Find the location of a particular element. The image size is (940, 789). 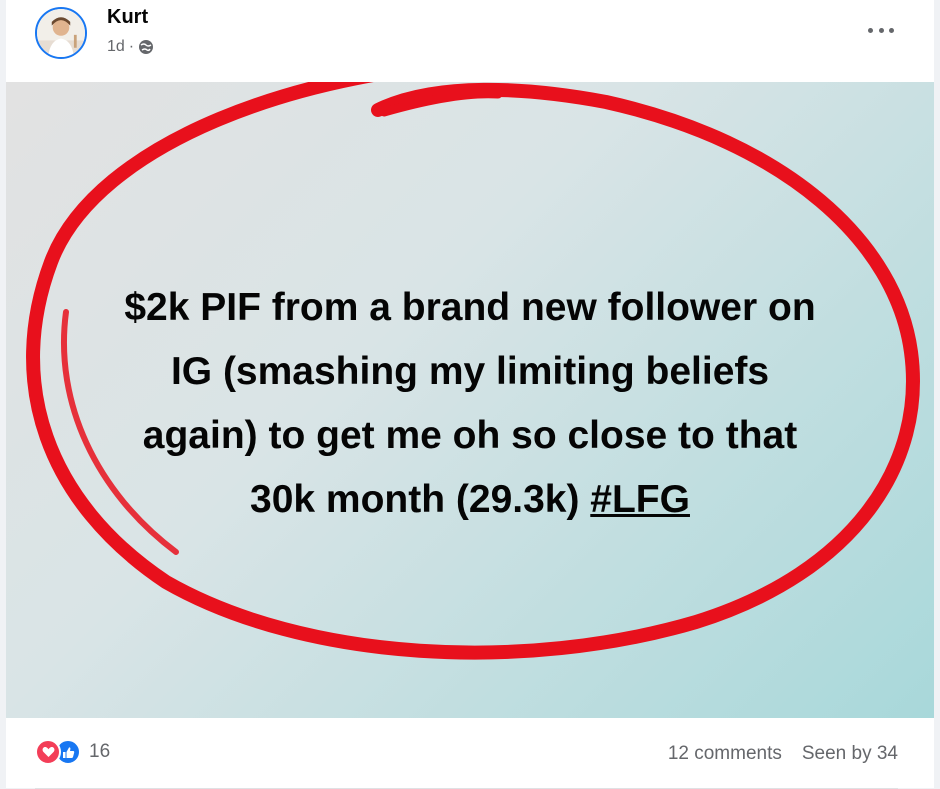

avatar-image is located at coordinates (61, 33).